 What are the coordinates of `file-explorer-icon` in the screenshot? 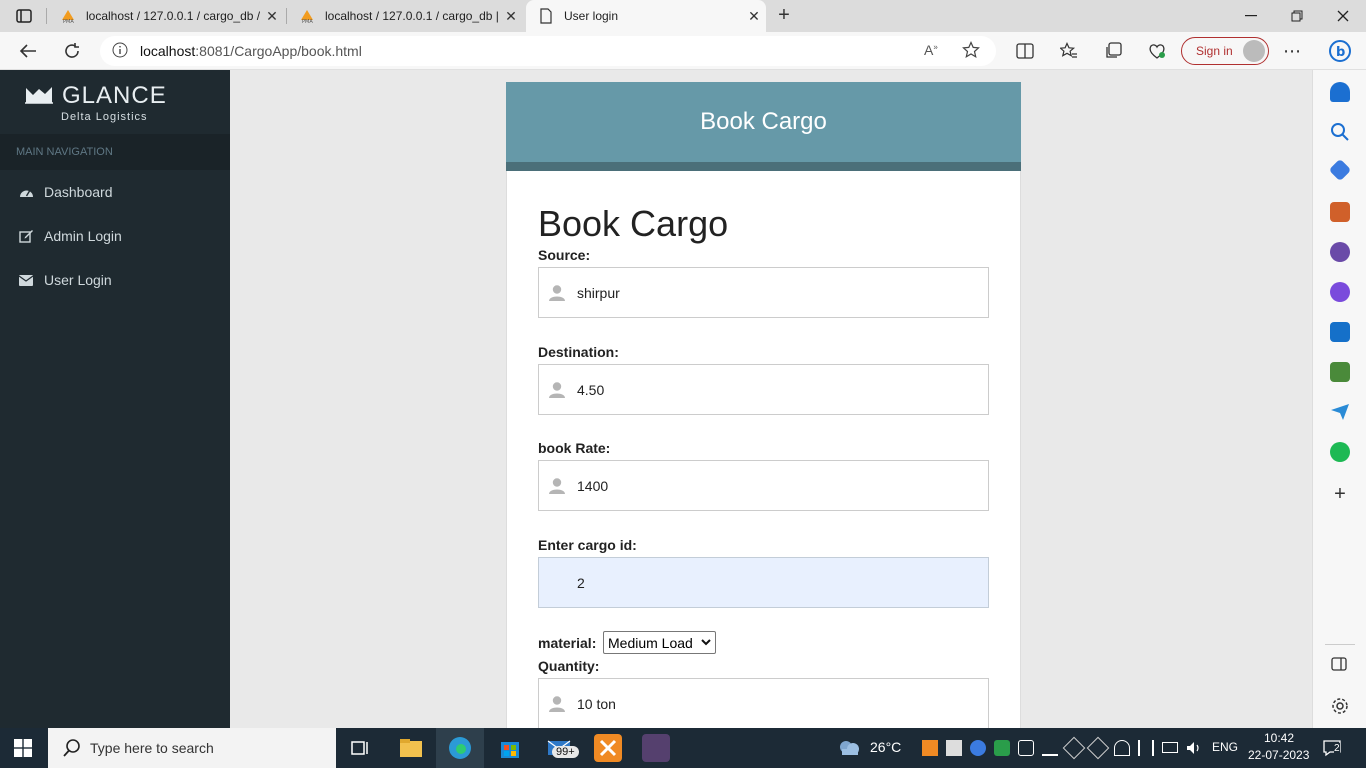 It's located at (411, 748).